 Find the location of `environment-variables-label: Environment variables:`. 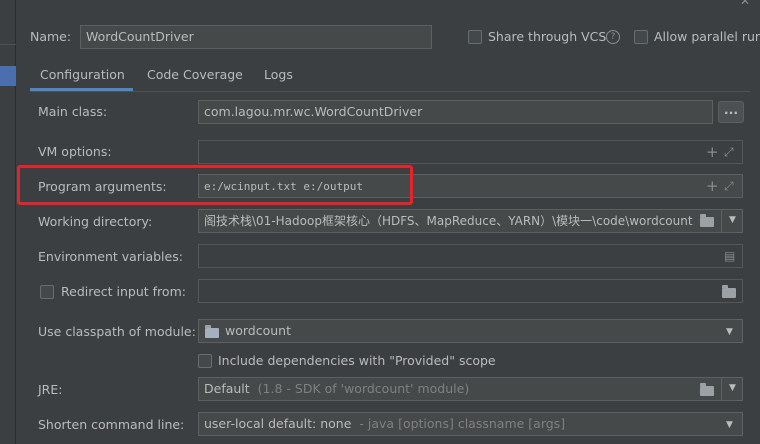

environment-variables-label: Environment variables: is located at coordinates (110, 256).